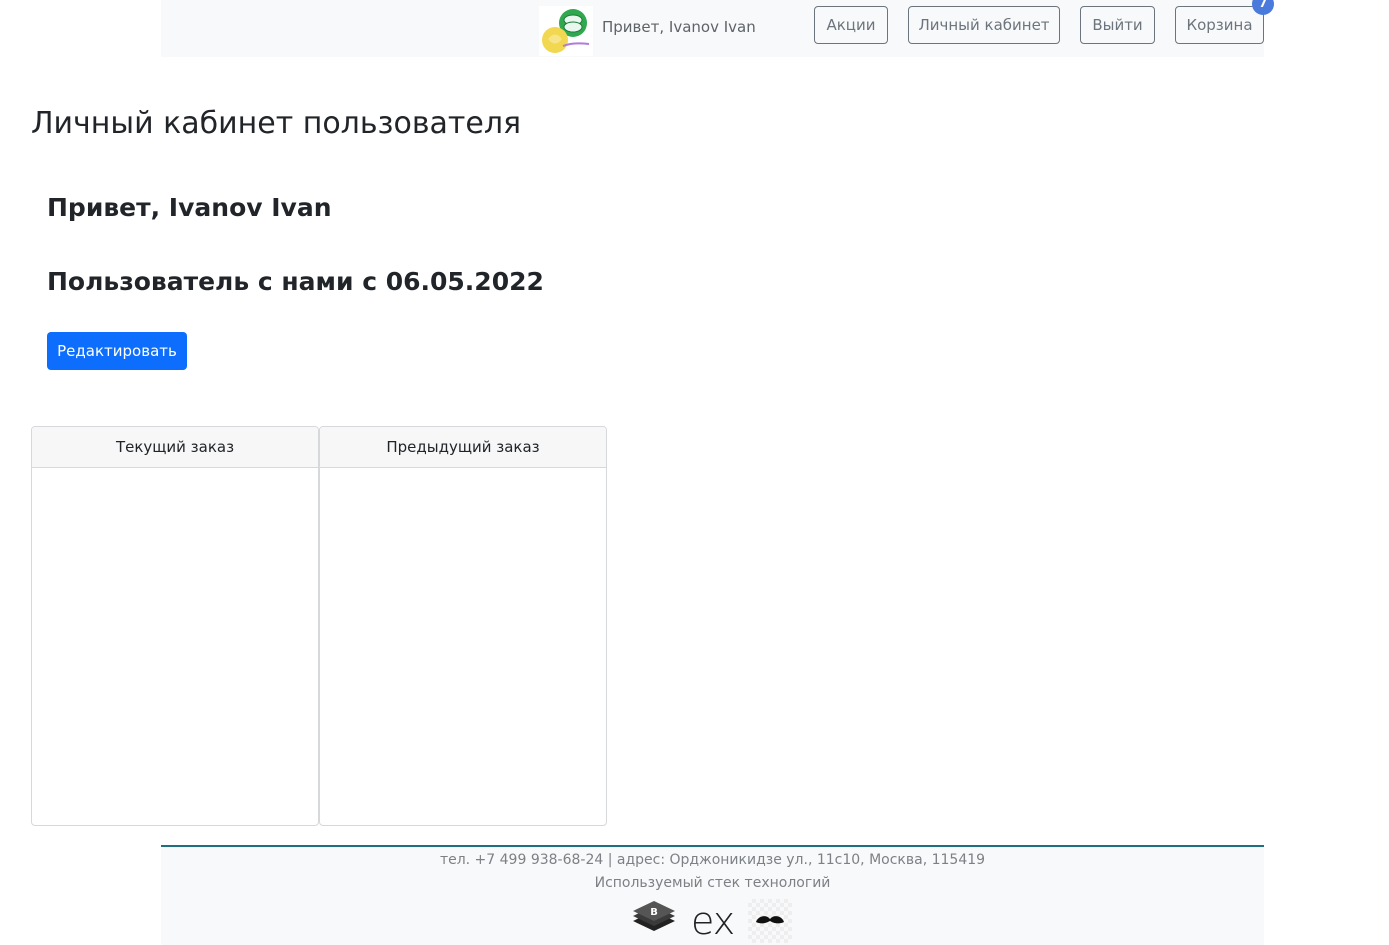  I want to click on tech-stack-icons: B ex, so click(712, 921).